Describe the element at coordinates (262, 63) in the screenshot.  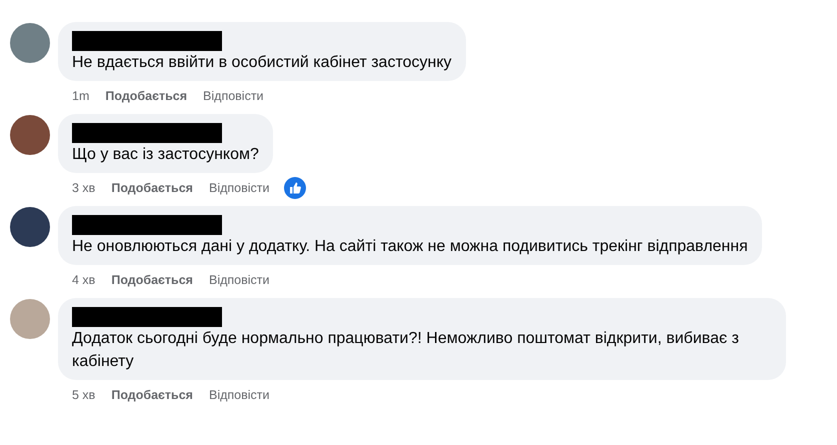
I see `comment-text: Не вдається ввійти в особистий кабінет застосунку` at that location.